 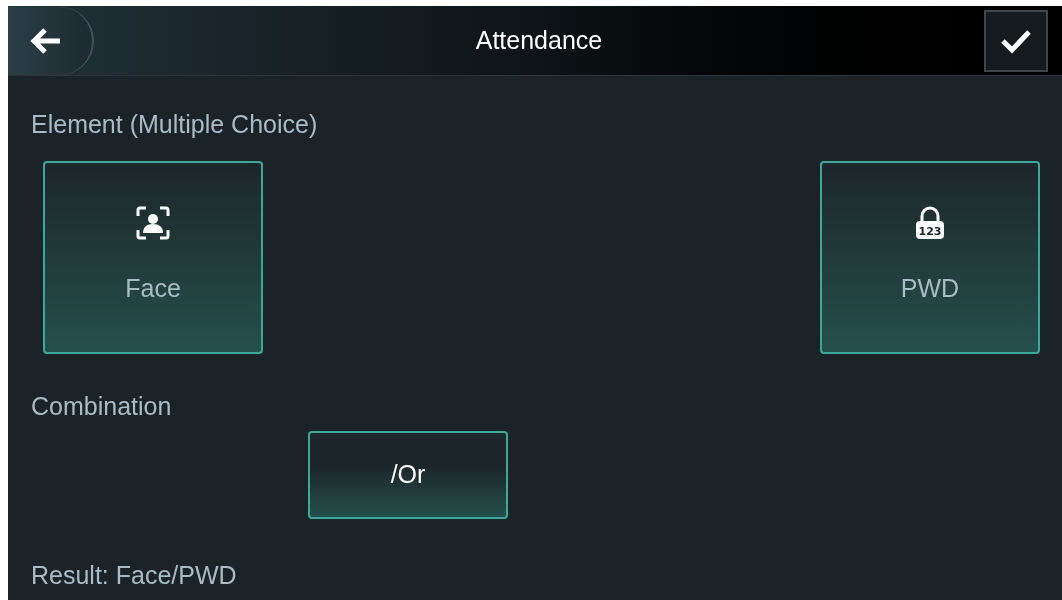 I want to click on back-button, so click(x=51, y=40).